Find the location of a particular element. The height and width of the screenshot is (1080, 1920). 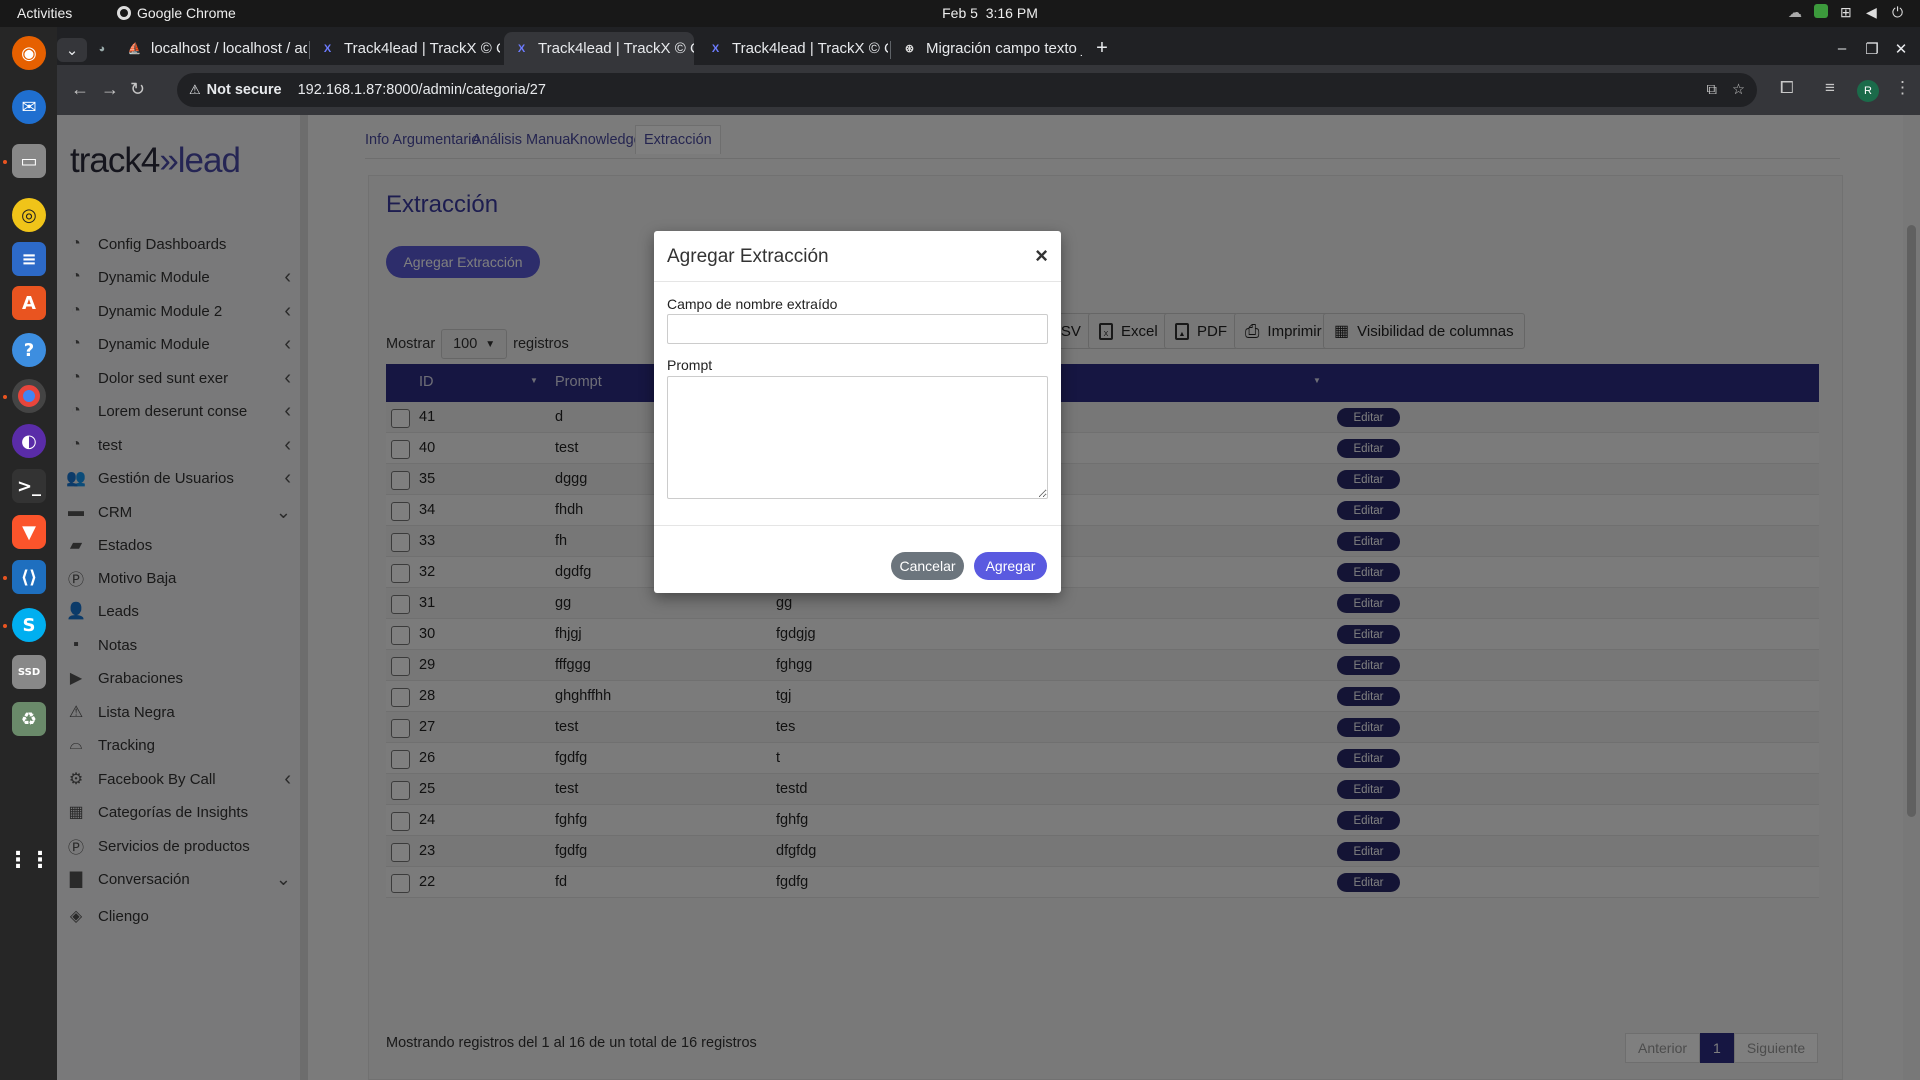

chevron-down-icon: ⌄ is located at coordinates (72, 50).